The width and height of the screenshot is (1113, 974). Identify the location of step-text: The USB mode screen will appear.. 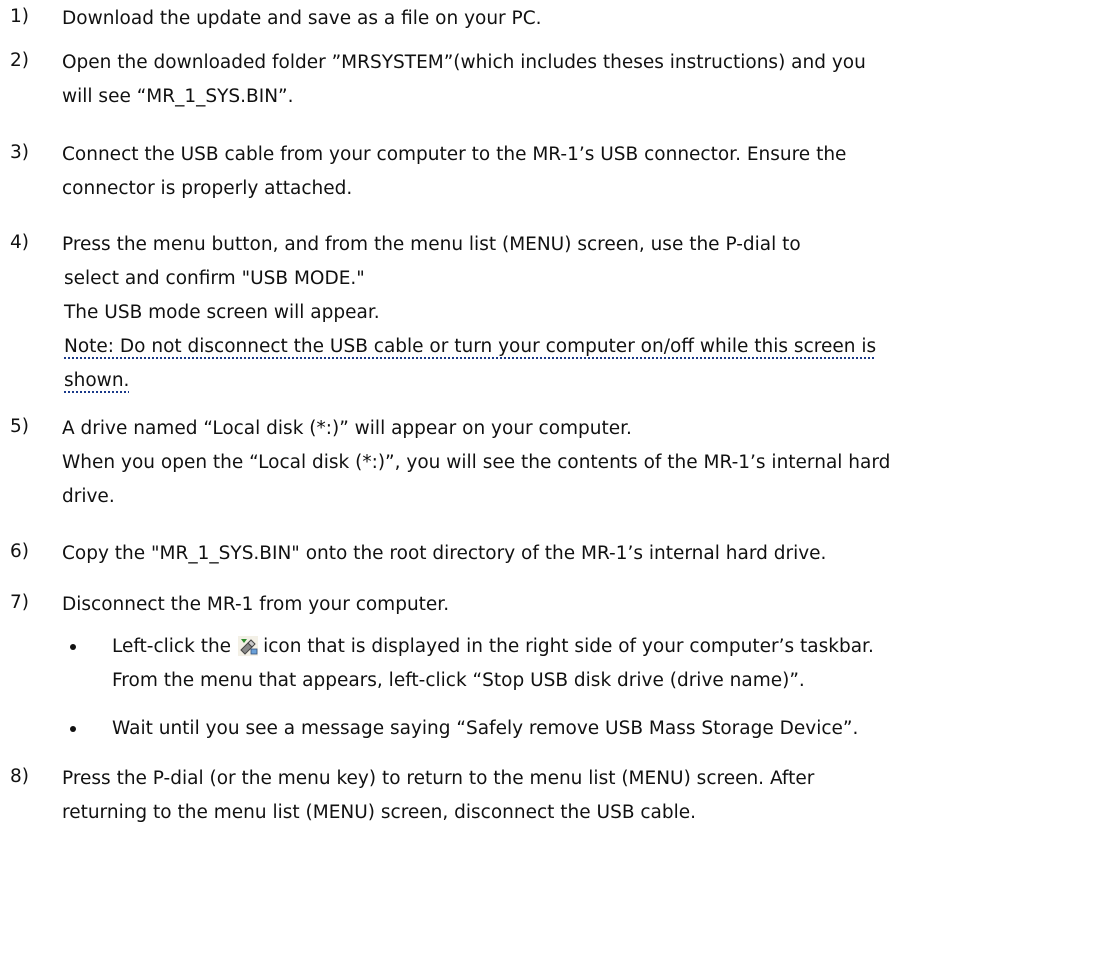
(222, 312).